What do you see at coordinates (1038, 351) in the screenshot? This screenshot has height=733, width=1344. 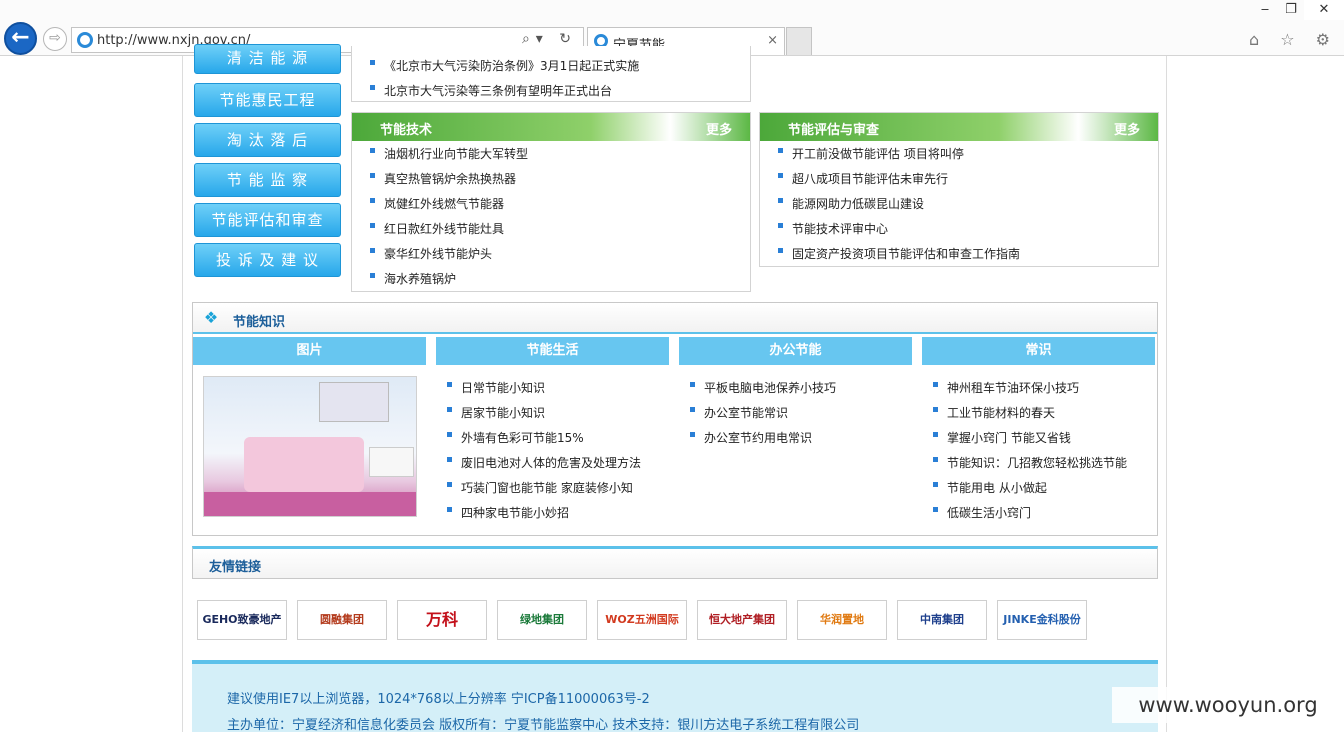 I see `column-header-common: 常识` at bounding box center [1038, 351].